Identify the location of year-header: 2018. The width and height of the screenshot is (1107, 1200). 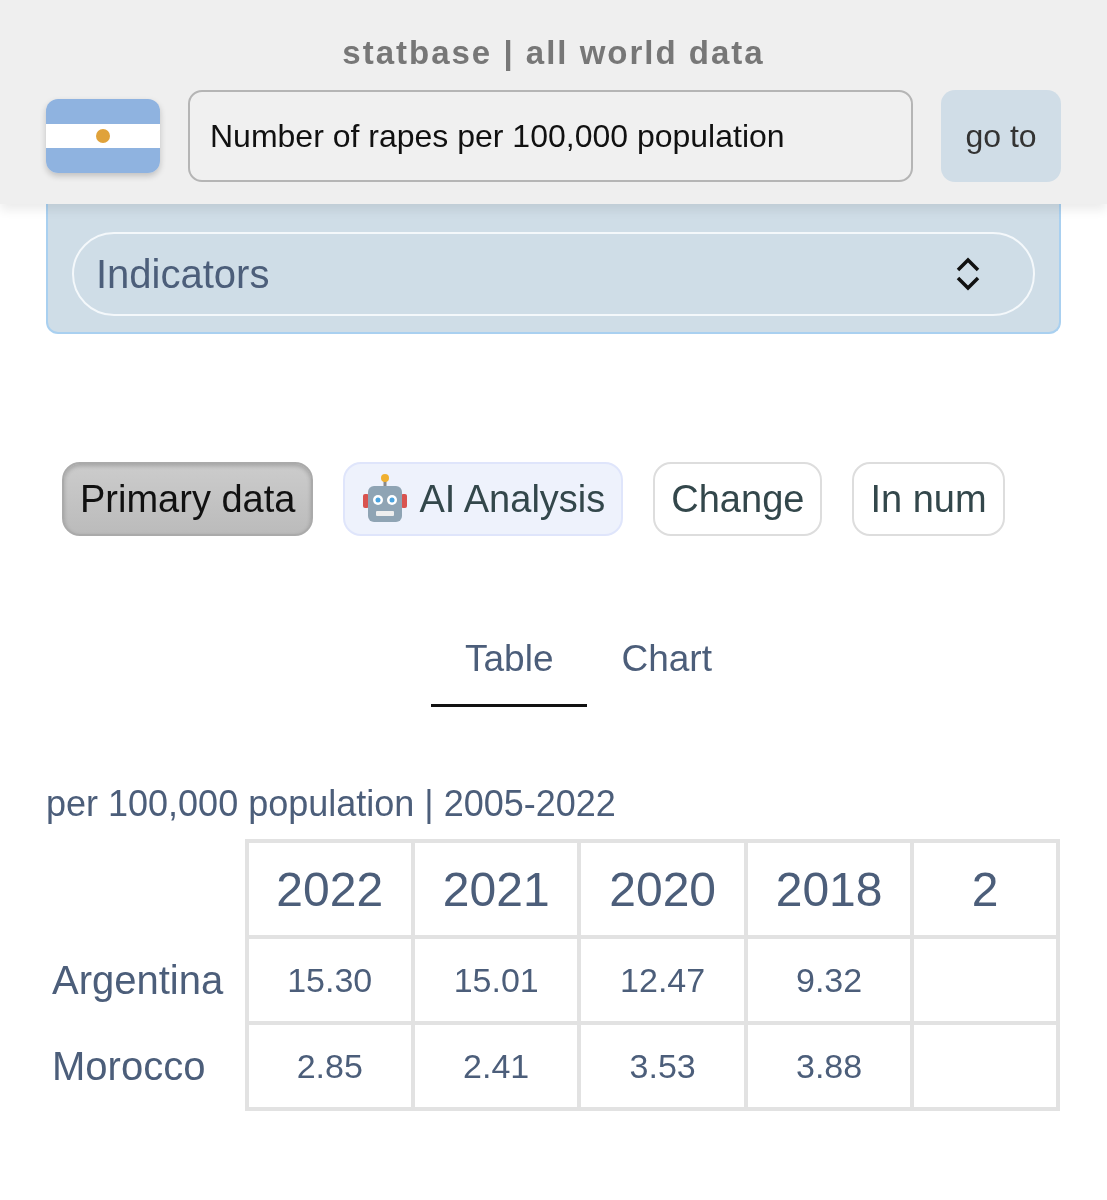
(829, 889).